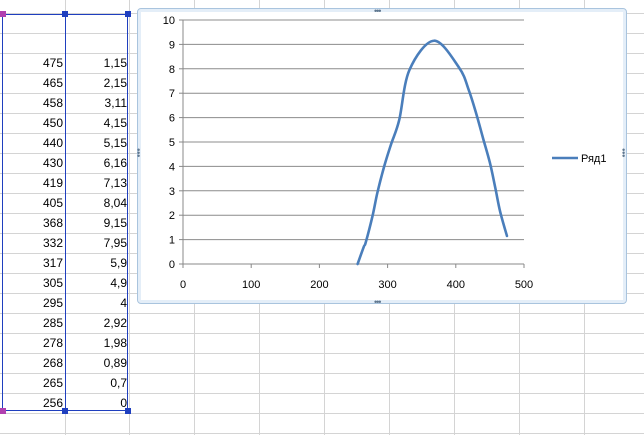 Image resolution: width=644 pixels, height=435 pixels. What do you see at coordinates (456, 285) in the screenshot?
I see `x-tick-label: 400` at bounding box center [456, 285].